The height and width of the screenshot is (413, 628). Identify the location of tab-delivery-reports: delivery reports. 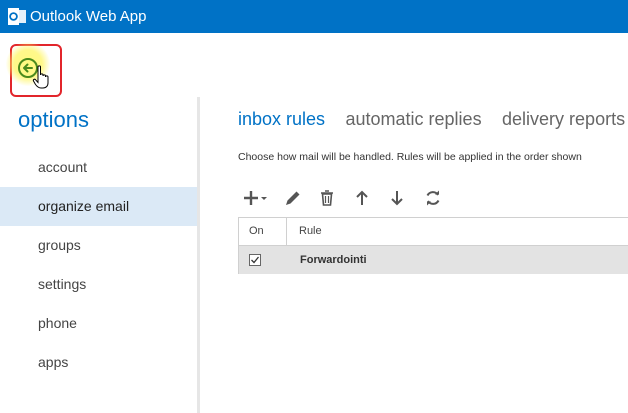
(563, 119).